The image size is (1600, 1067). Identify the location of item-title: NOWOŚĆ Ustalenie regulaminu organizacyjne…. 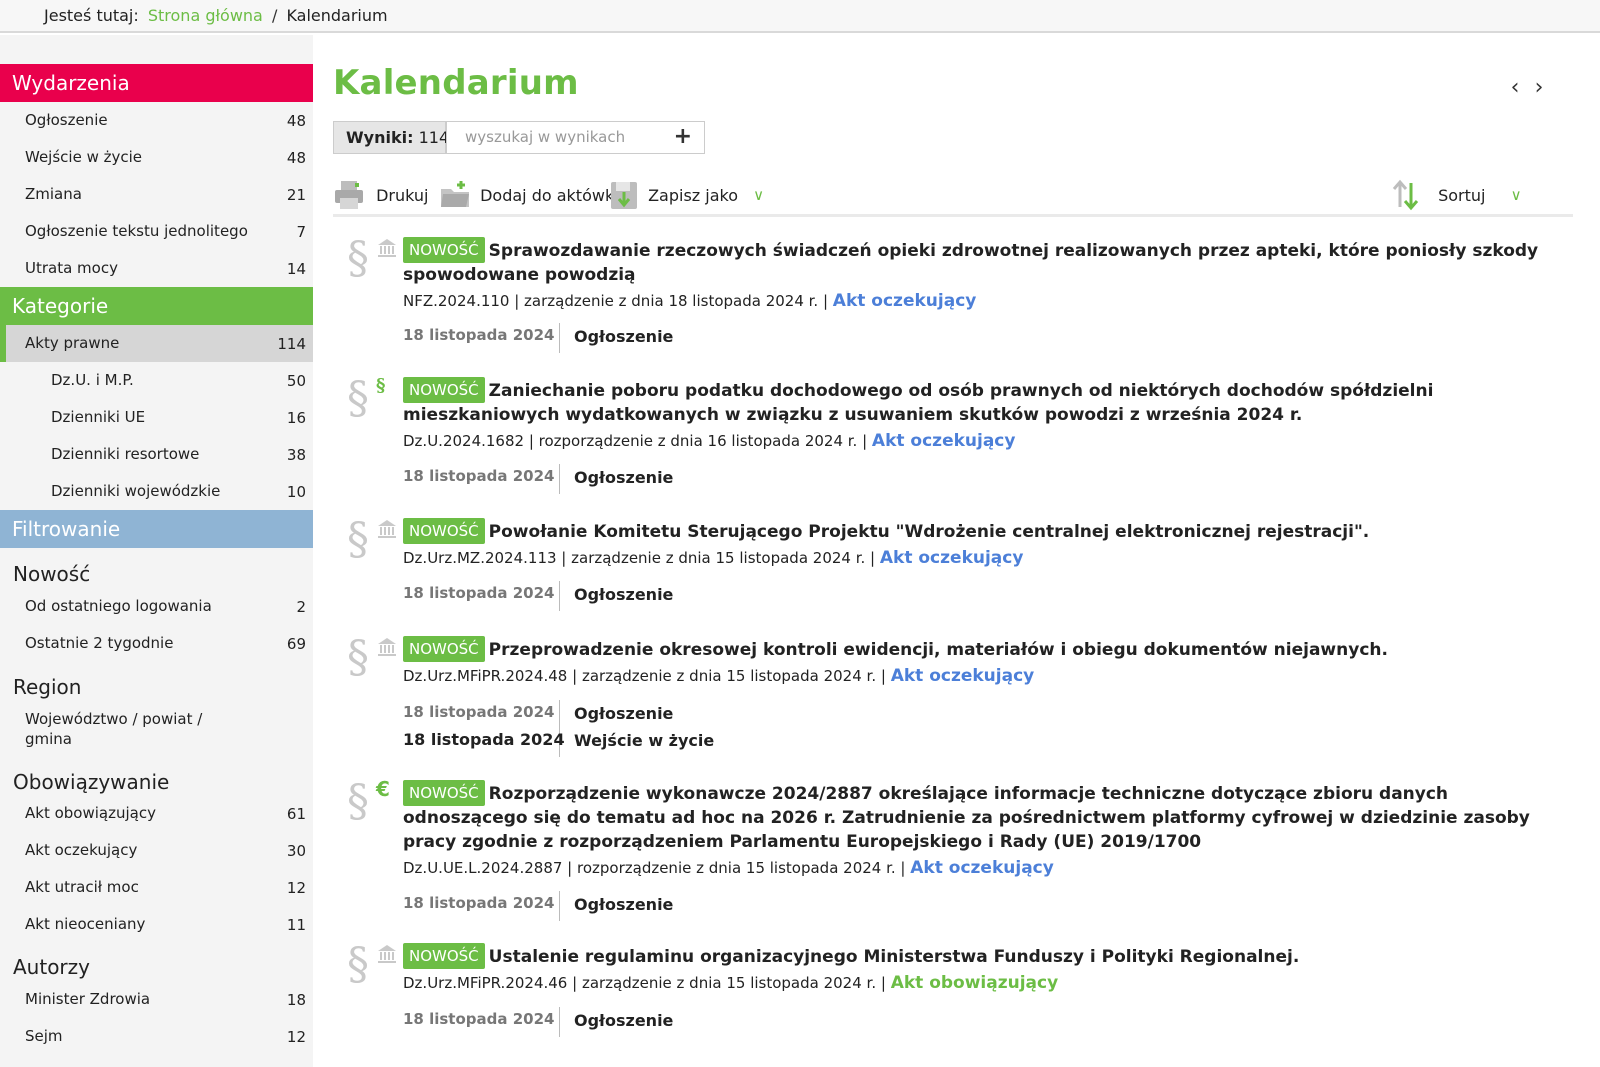
(973, 956).